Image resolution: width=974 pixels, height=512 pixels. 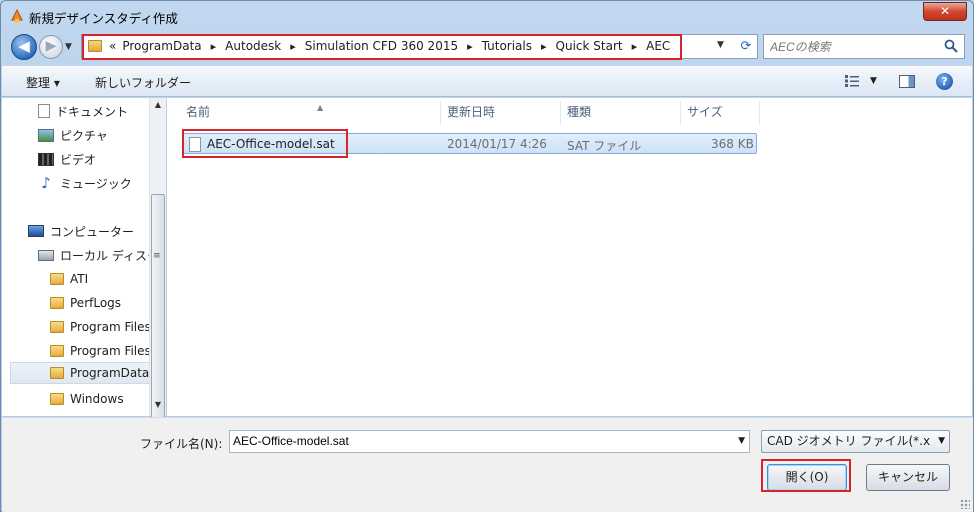 I want to click on recent-locations-button: ▼, so click(x=68, y=47).